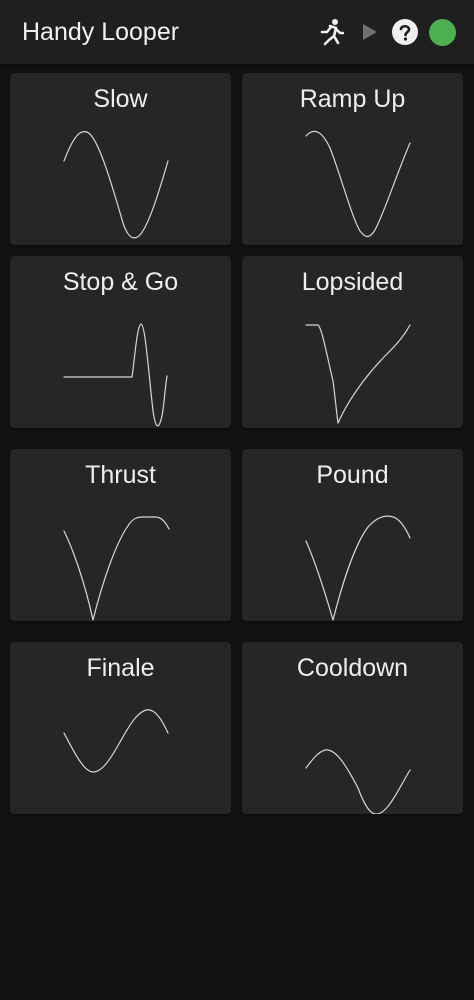  Describe the element at coordinates (358, 568) in the screenshot. I see `pound-waveform-icon` at that location.